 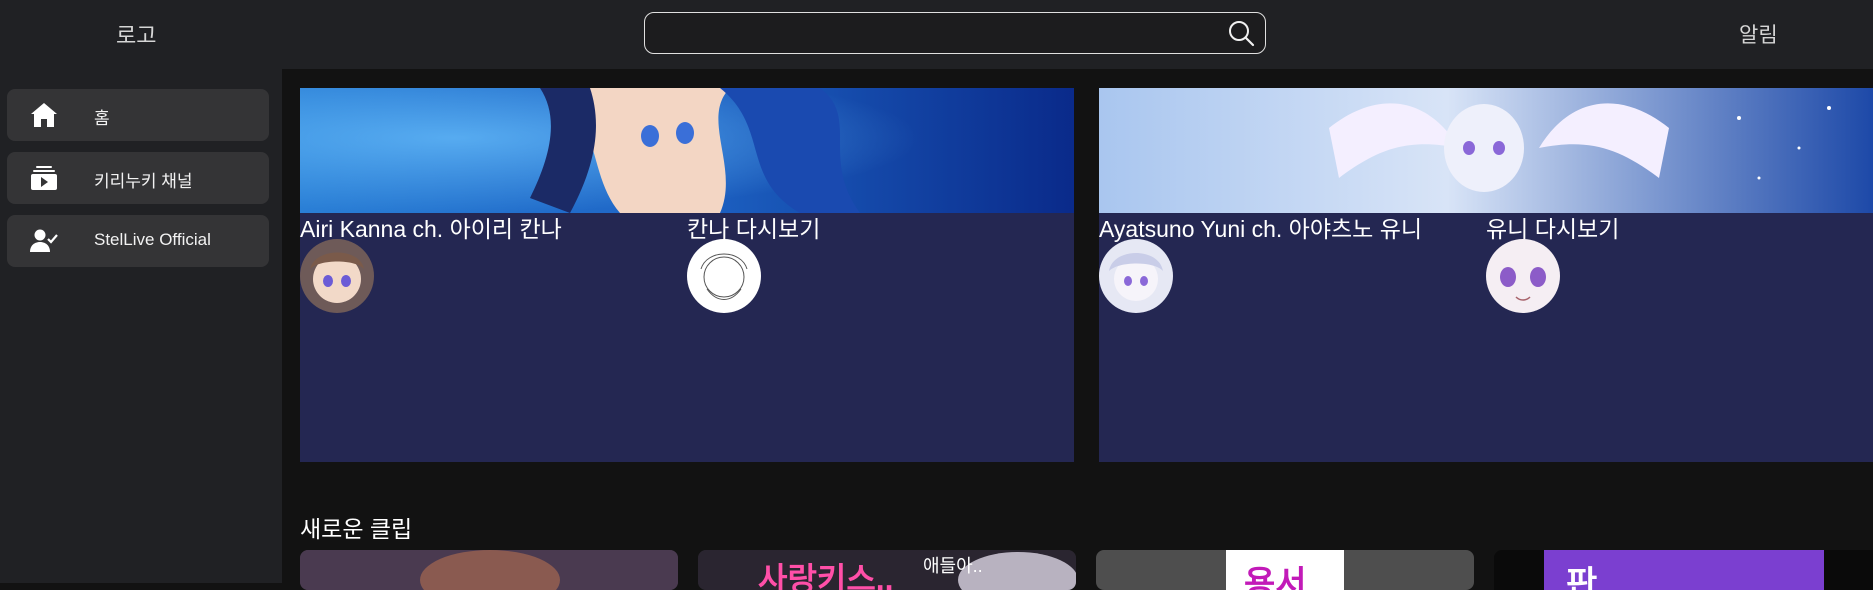 I want to click on clip-thumbnail: 사랑키스.. 애들아.., so click(x=887, y=570).